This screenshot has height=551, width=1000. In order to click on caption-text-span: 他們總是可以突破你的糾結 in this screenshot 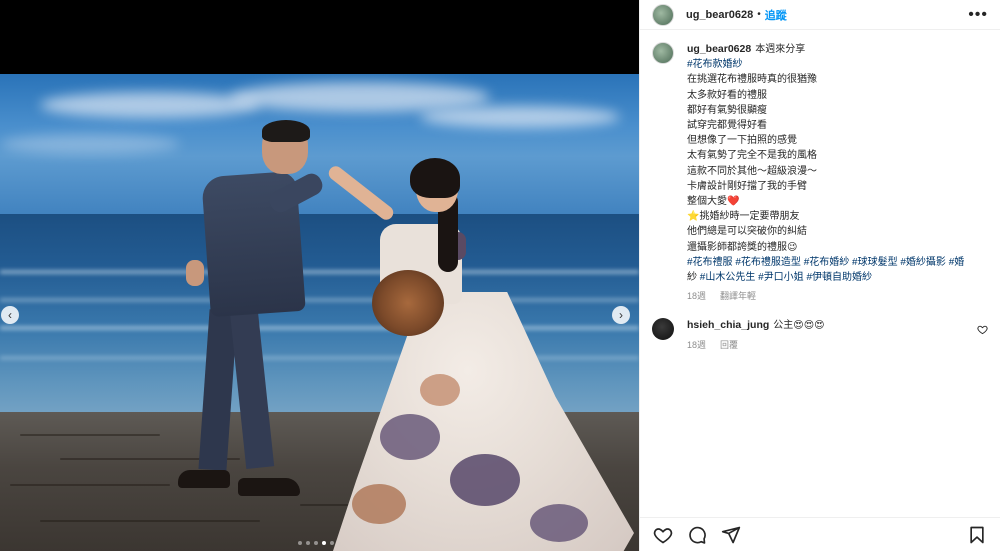, I will do `click(747, 232)`.